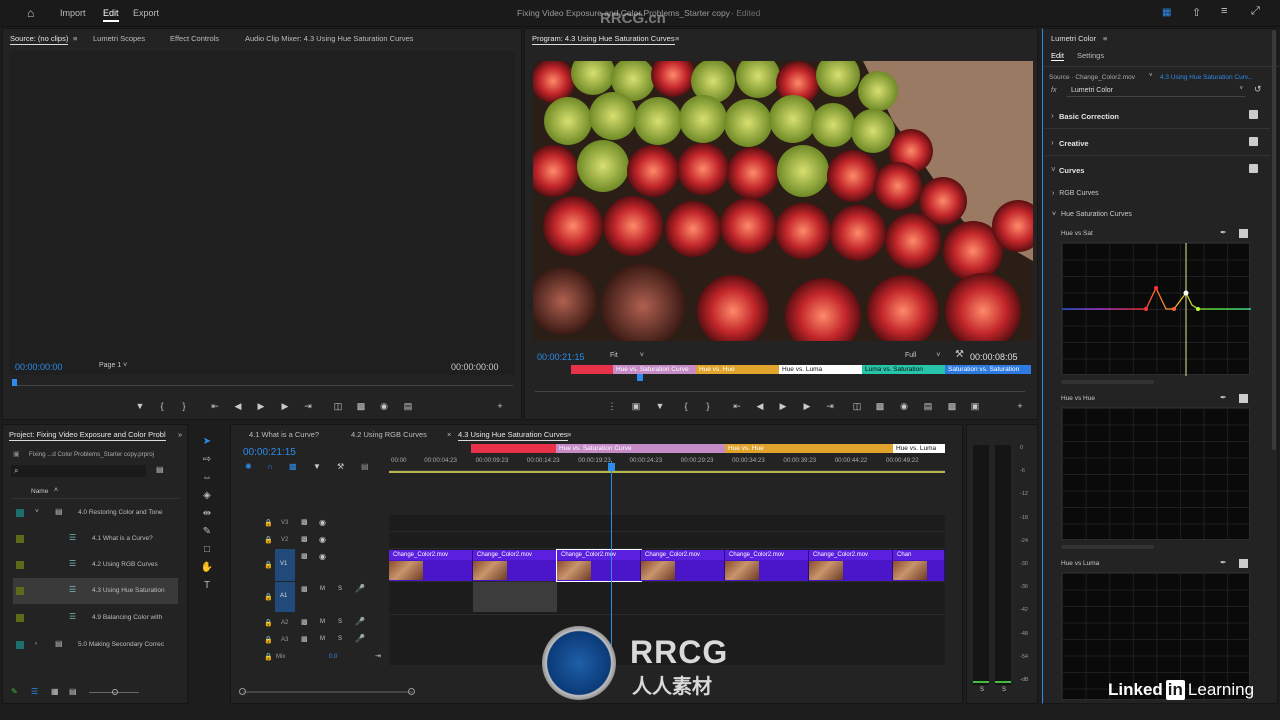  I want to click on rectangle-icon: □, so click(207, 549).